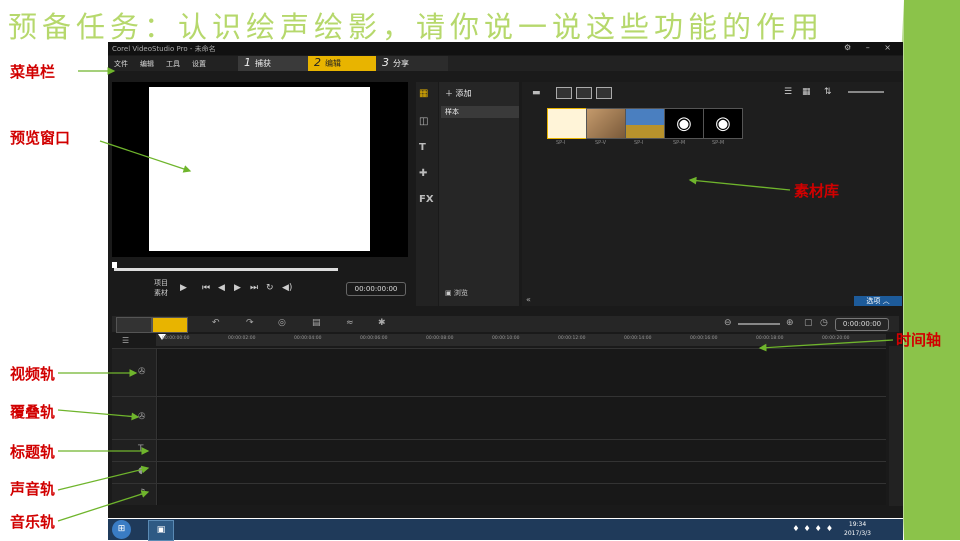 The height and width of the screenshot is (541, 960). I want to click on arrow-library, so click(739, 183).